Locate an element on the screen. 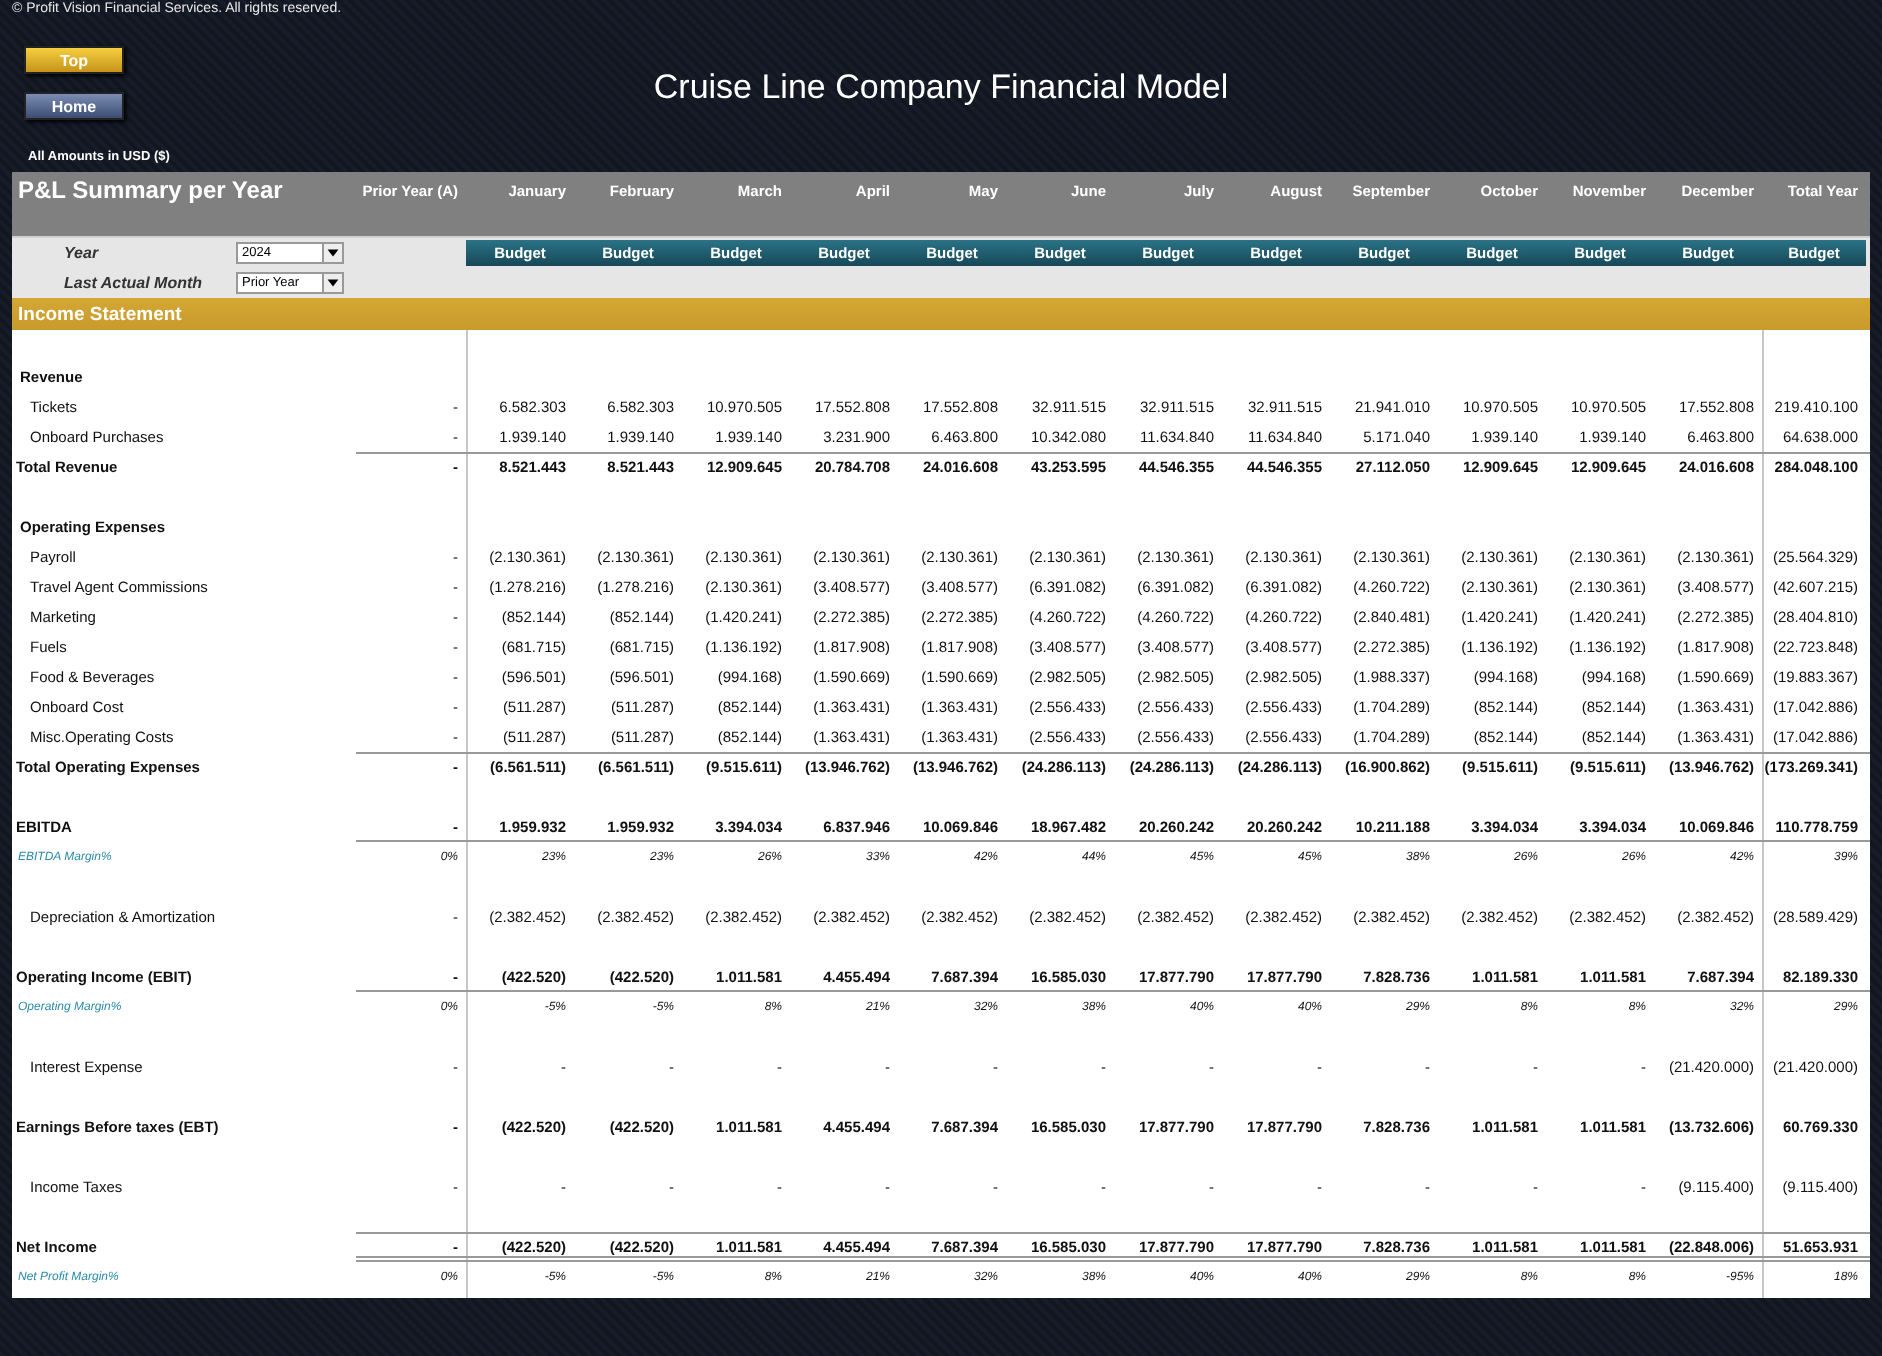 The width and height of the screenshot is (1882, 1356). control-label: Last Actual Month is located at coordinates (133, 283).